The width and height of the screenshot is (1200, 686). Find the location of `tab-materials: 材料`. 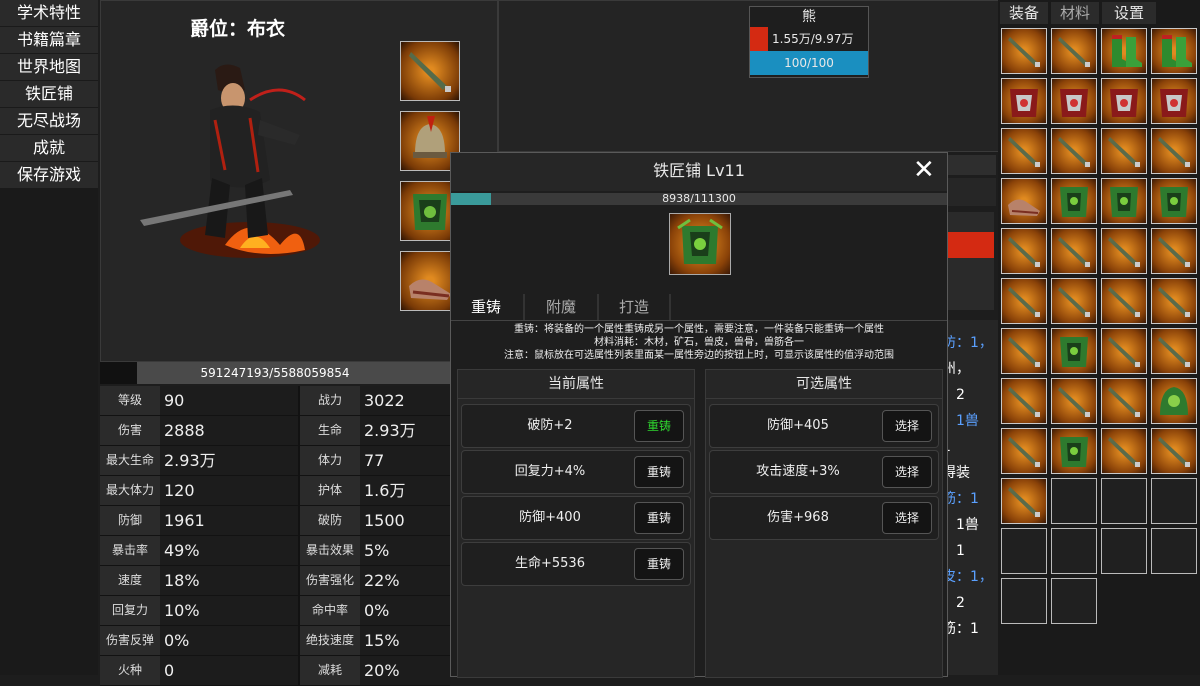

tab-materials: 材料 is located at coordinates (1075, 13).